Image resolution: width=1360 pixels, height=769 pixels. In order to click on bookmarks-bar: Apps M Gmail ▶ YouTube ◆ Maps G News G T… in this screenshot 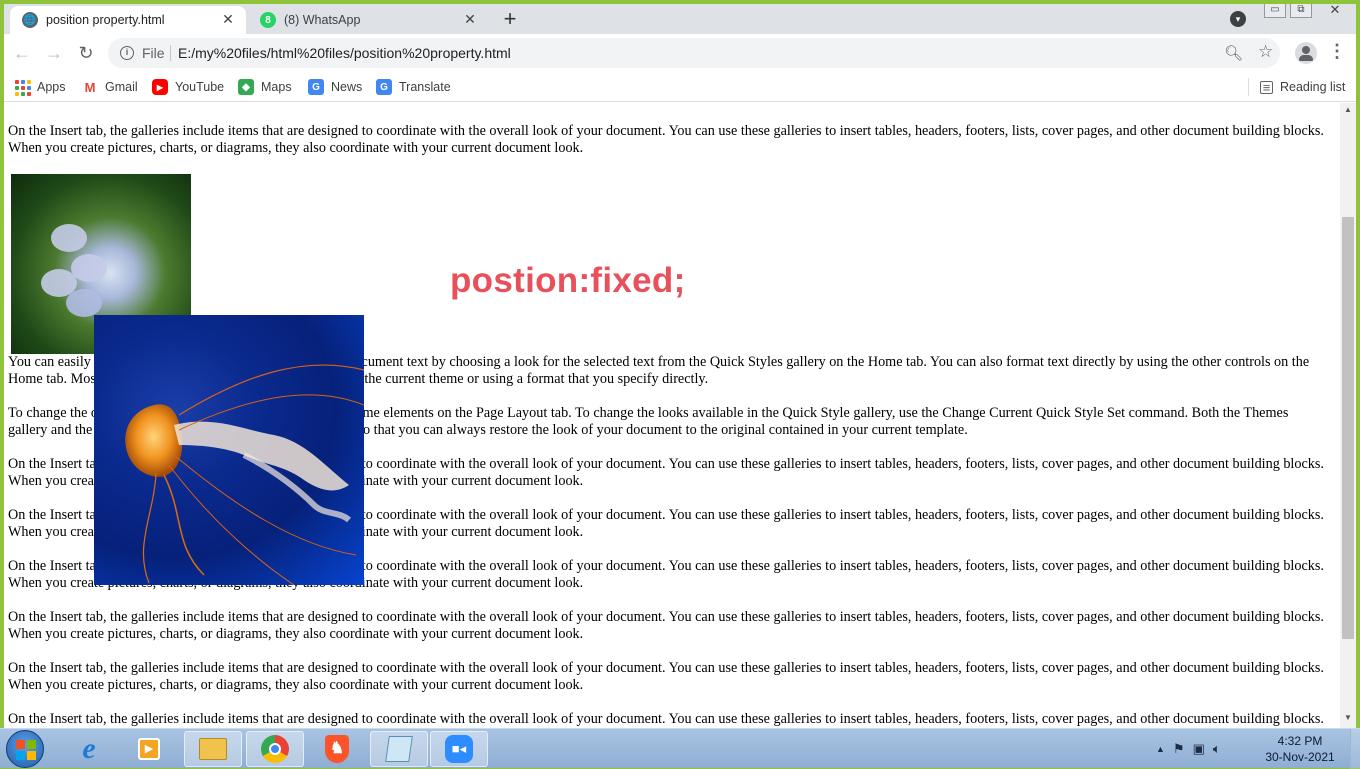, I will do `click(680, 87)`.